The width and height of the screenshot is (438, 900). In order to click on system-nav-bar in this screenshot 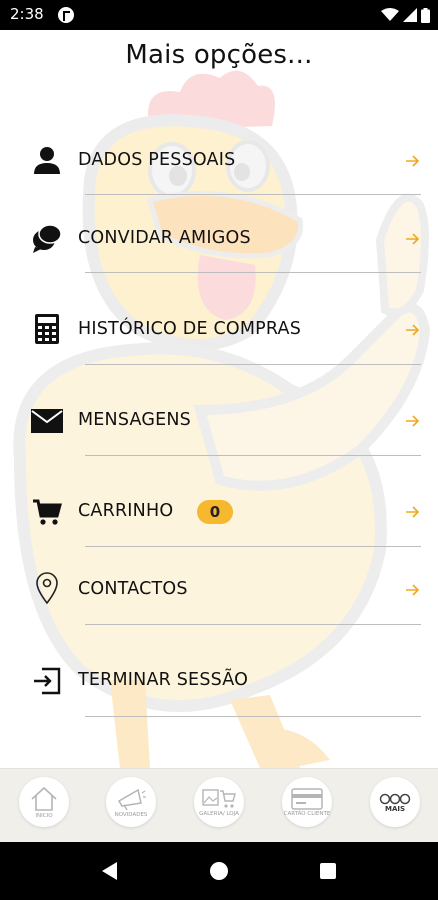, I will do `click(219, 871)`.